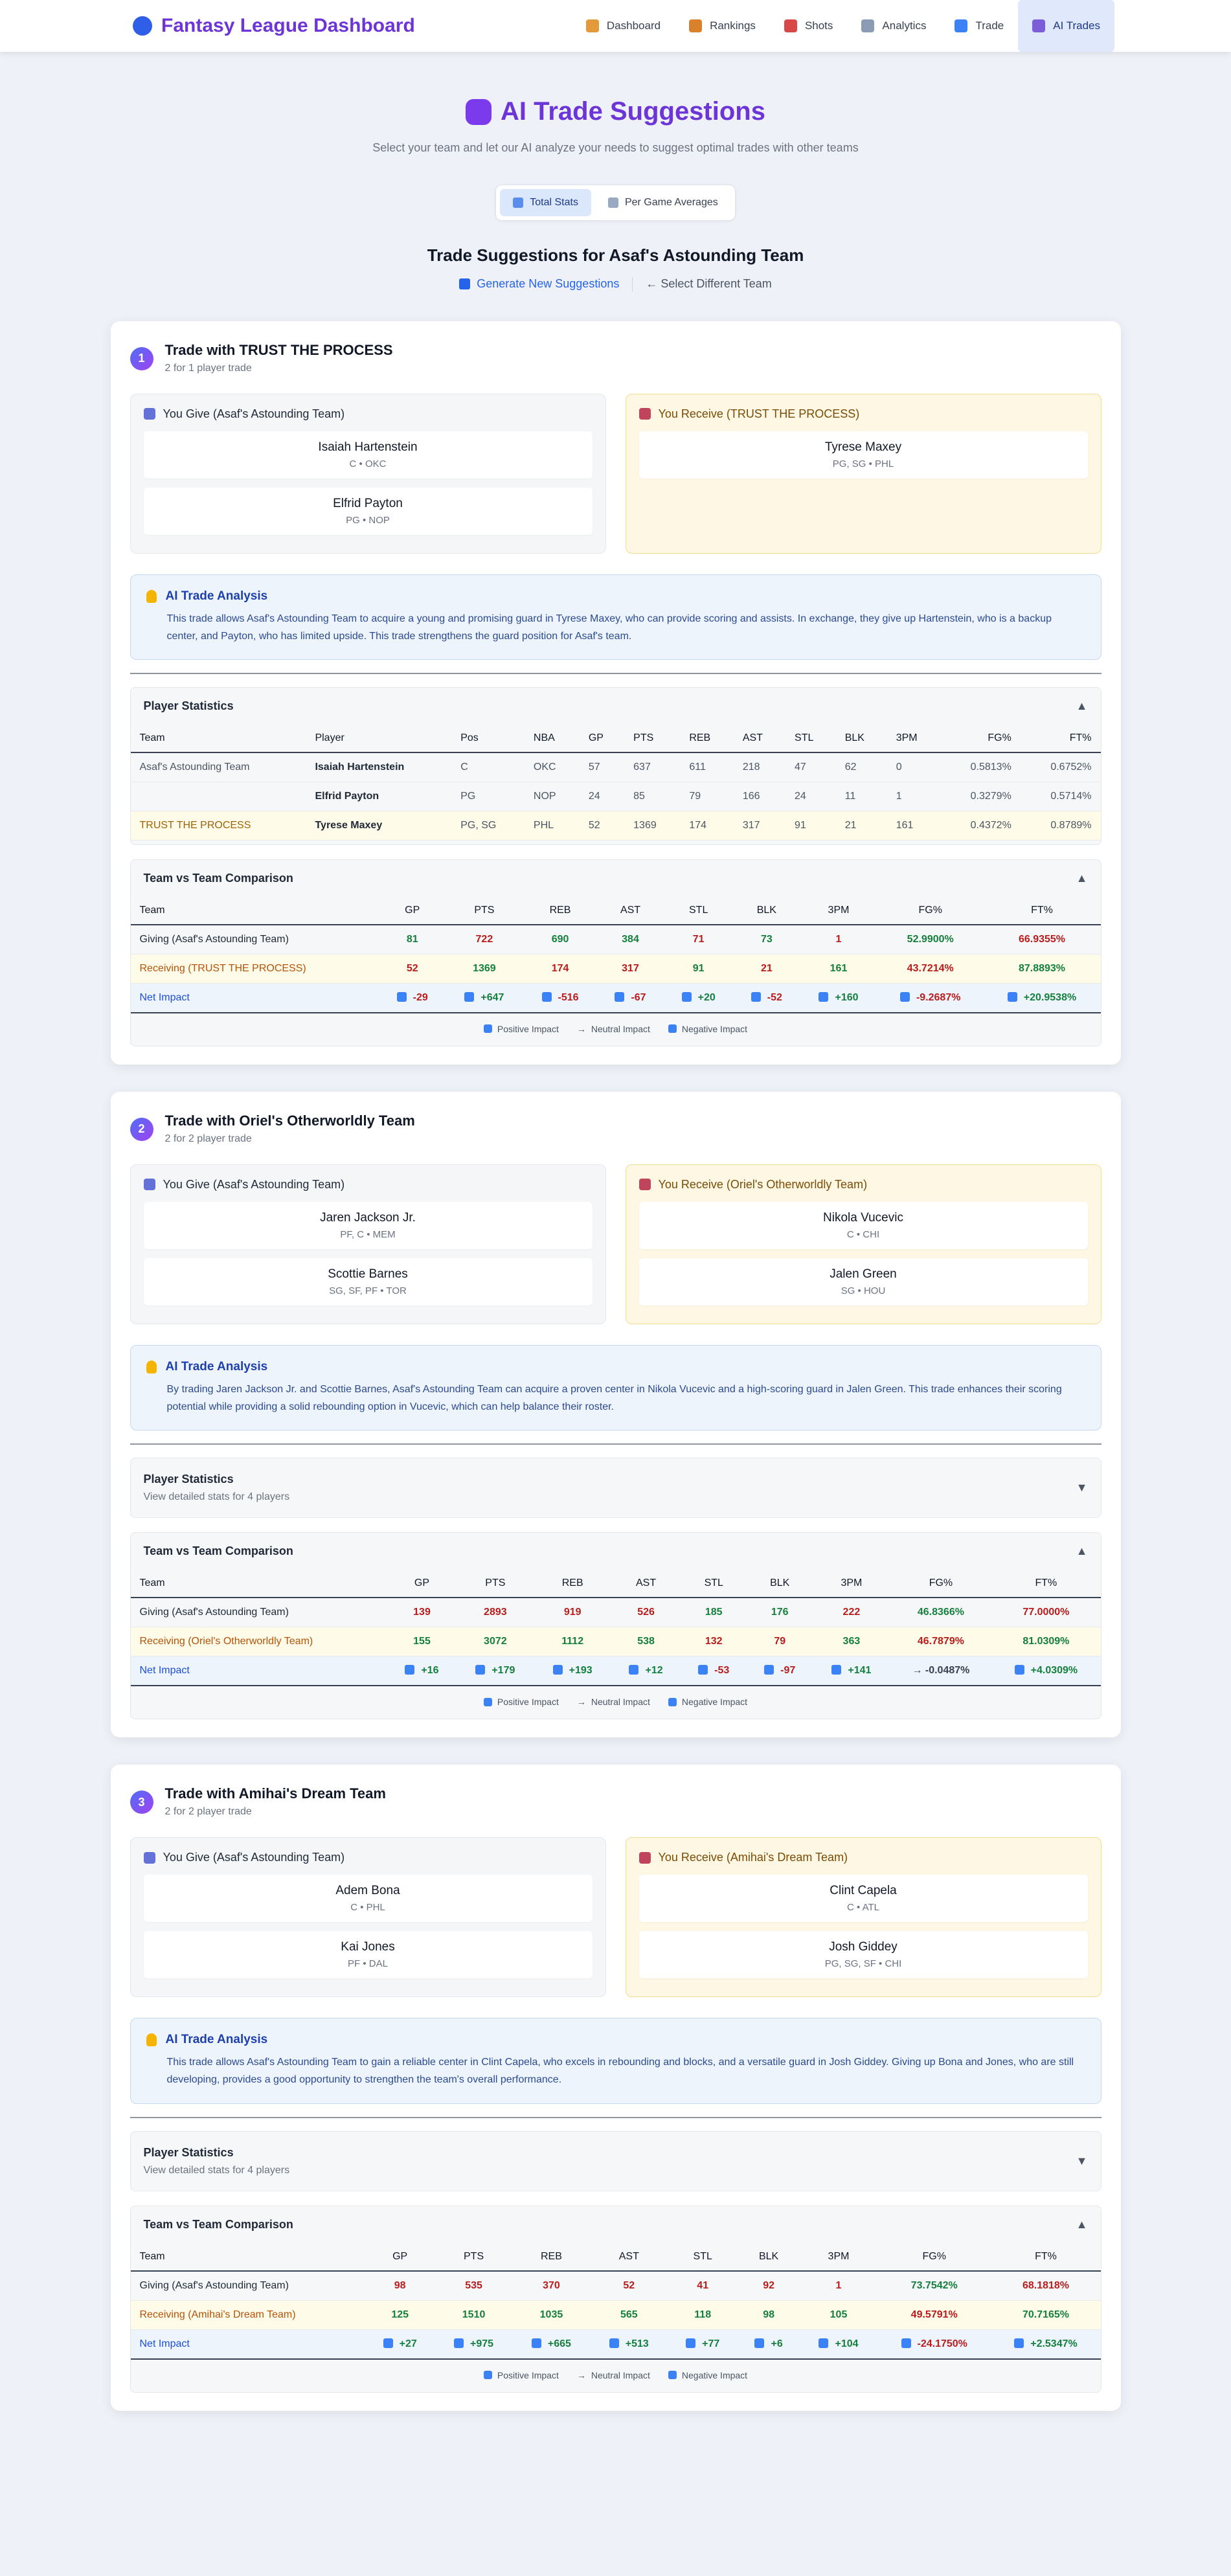  I want to click on stat-value: +193, so click(581, 1671).